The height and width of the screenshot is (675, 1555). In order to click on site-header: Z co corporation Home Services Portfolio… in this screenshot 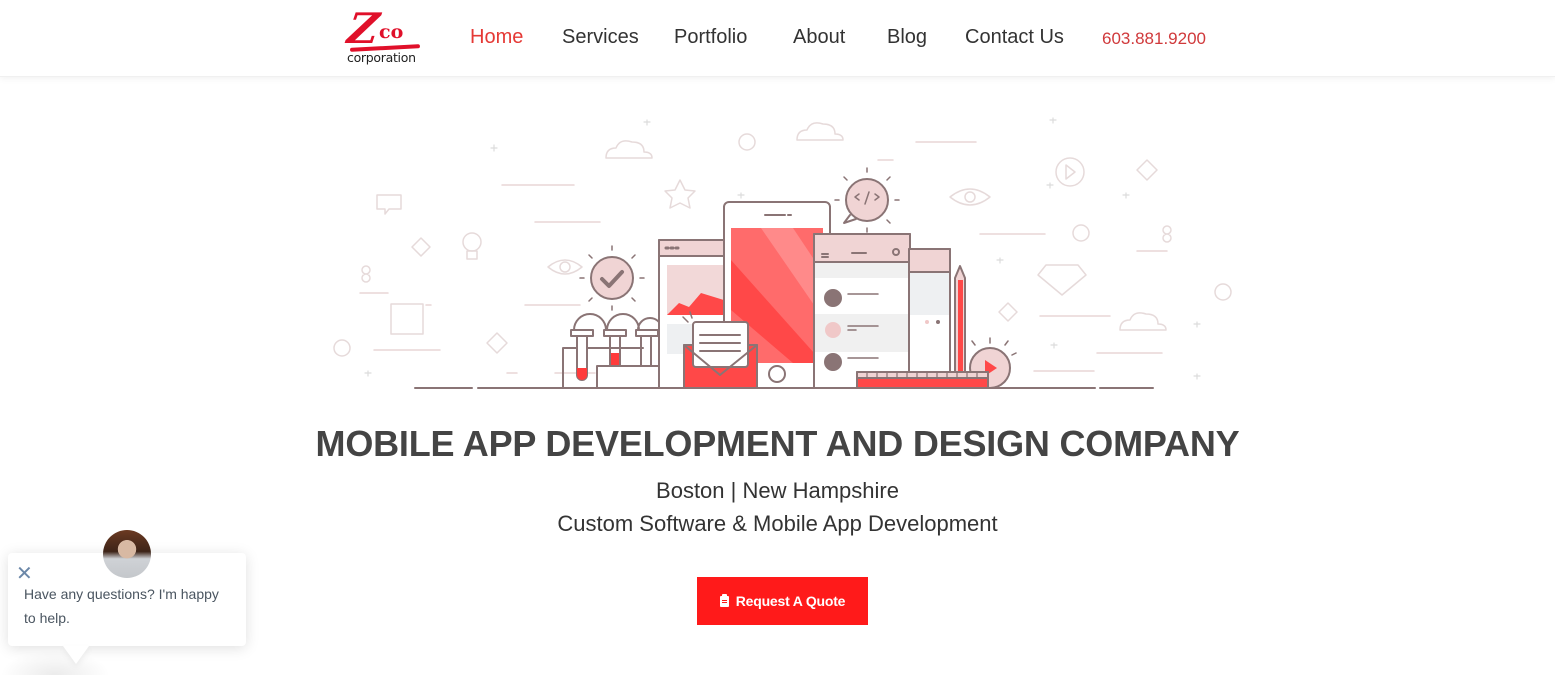, I will do `click(777, 38)`.